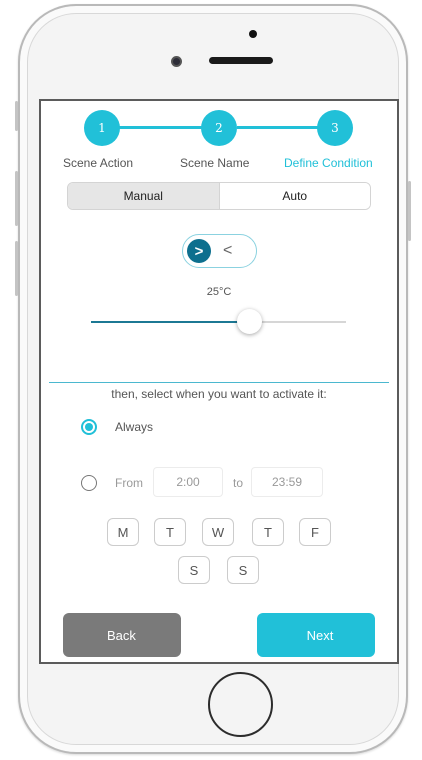 The image size is (422, 760). Describe the element at coordinates (335, 128) in the screenshot. I see `step-3-circle: 3` at that location.